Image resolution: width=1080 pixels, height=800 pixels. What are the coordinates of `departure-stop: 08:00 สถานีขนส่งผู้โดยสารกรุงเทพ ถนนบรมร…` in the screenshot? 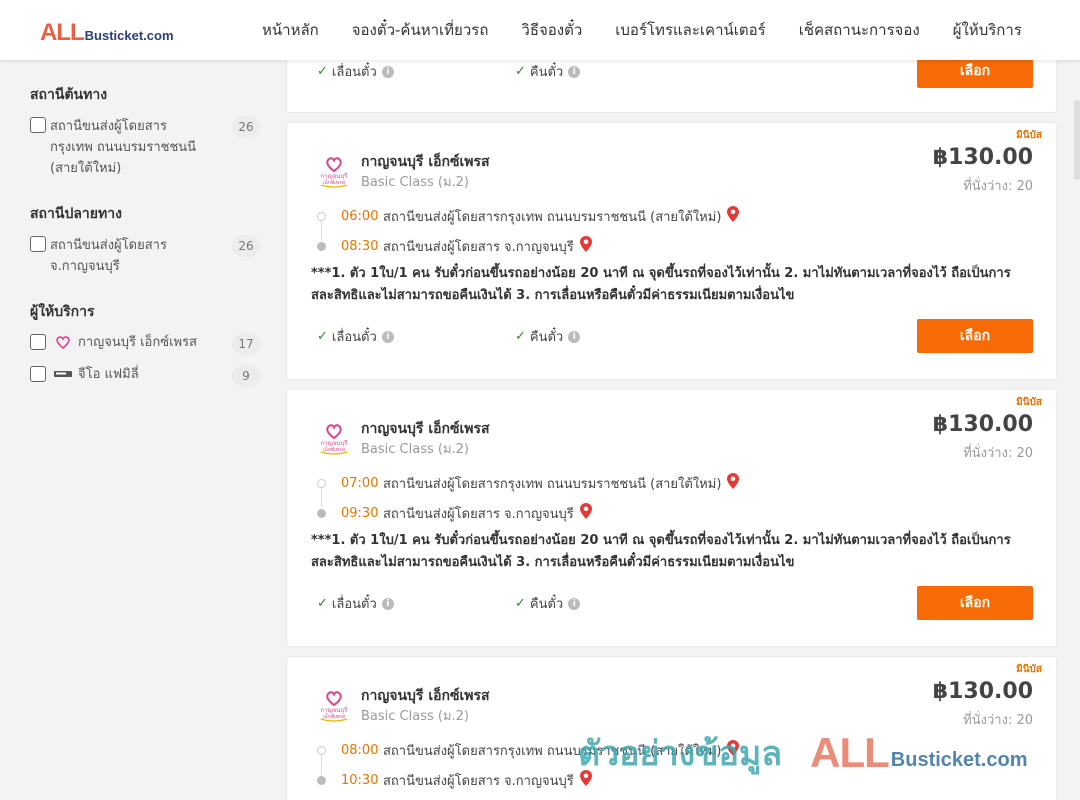 It's located at (667, 750).